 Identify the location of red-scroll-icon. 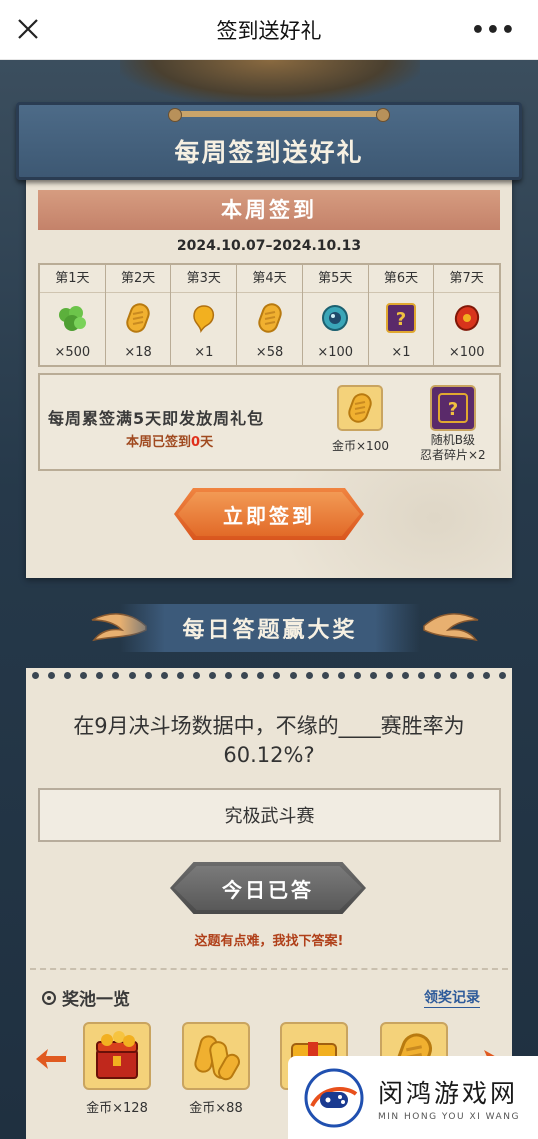
(467, 318).